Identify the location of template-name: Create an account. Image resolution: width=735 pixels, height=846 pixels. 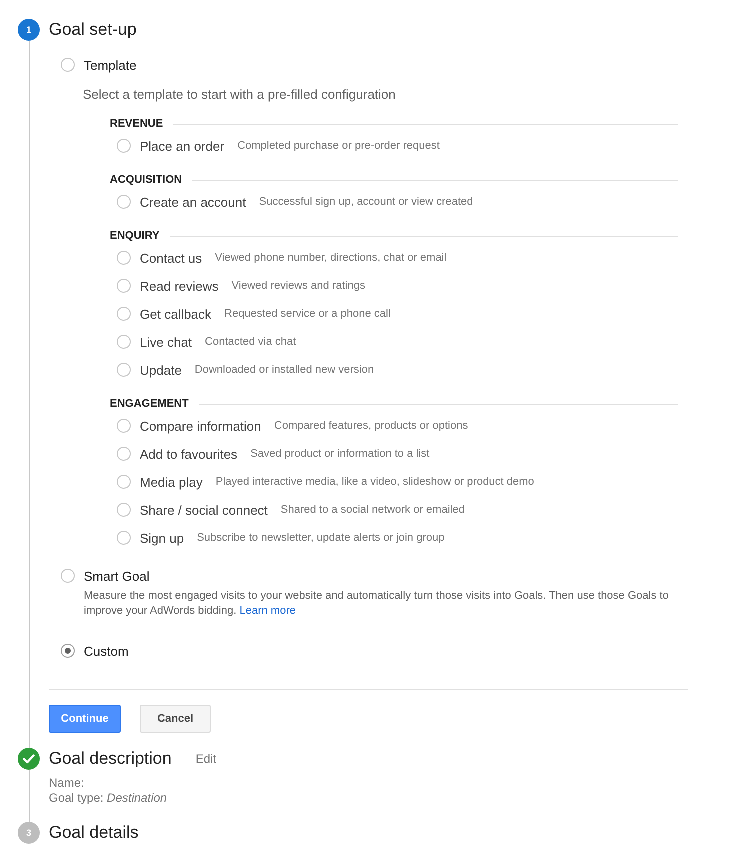
(193, 202).